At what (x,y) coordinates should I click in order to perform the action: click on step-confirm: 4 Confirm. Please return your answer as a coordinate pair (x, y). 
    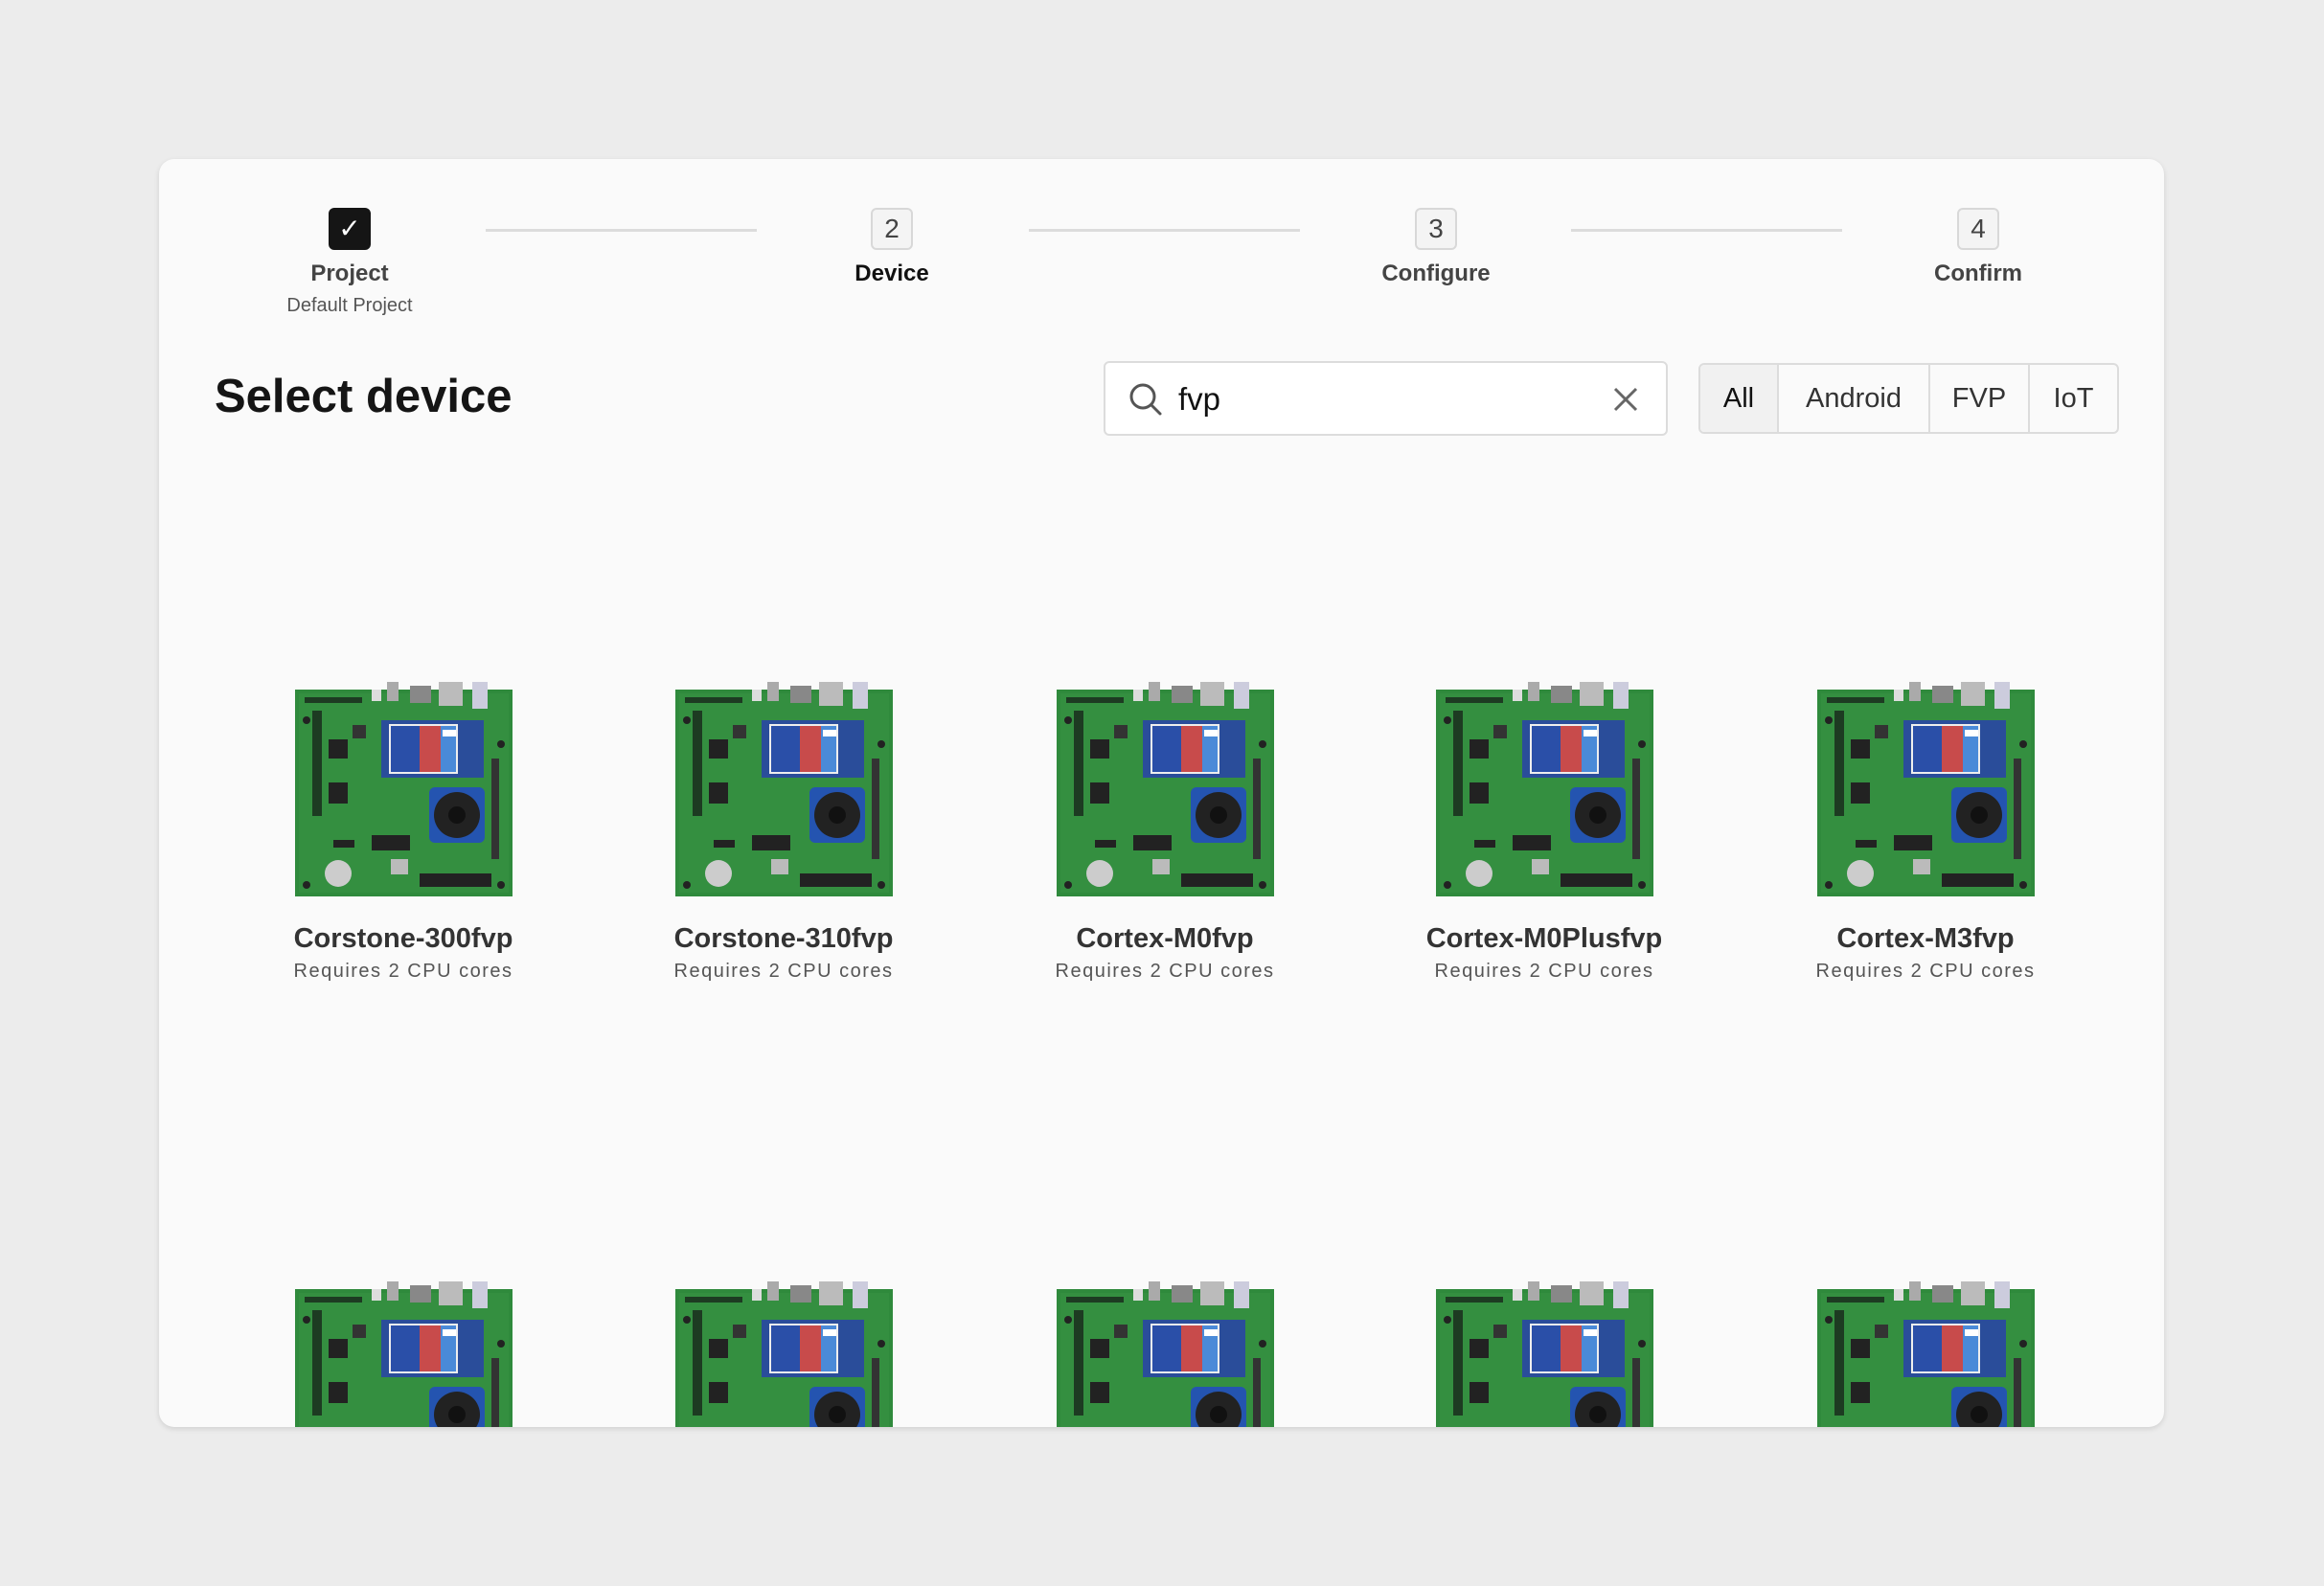
    Looking at the image, I should click on (1978, 247).